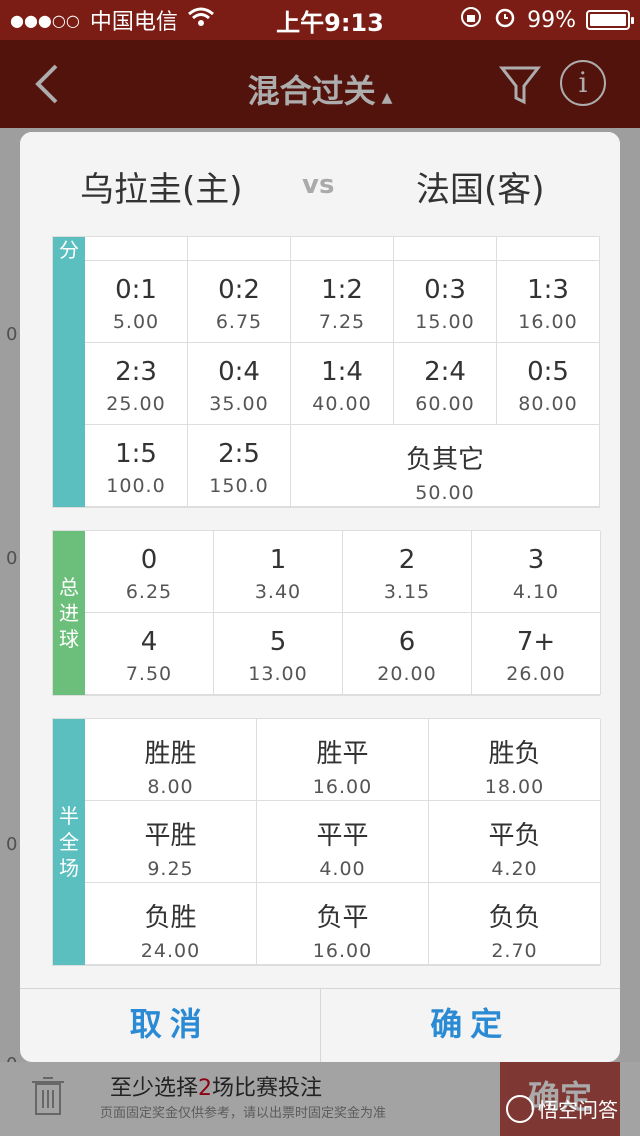  Describe the element at coordinates (69, 816) in the screenshot. I see `label-char: 半` at that location.